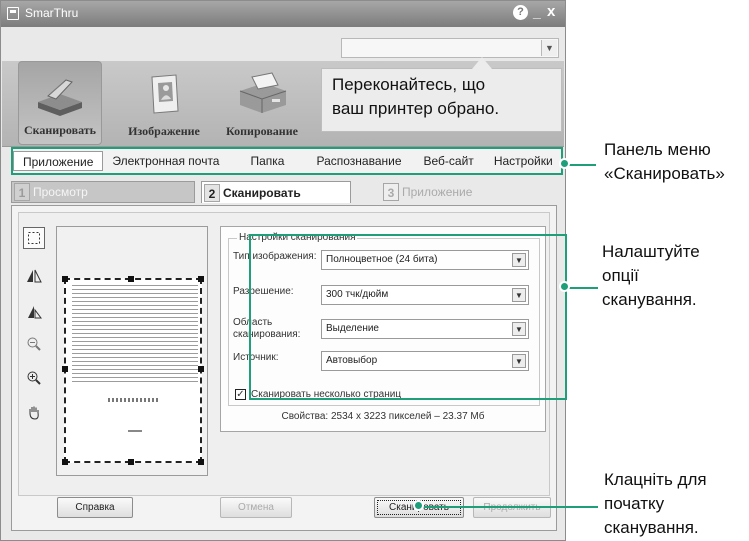  Describe the element at coordinates (34, 312) in the screenshot. I see `rotate-icon` at that location.